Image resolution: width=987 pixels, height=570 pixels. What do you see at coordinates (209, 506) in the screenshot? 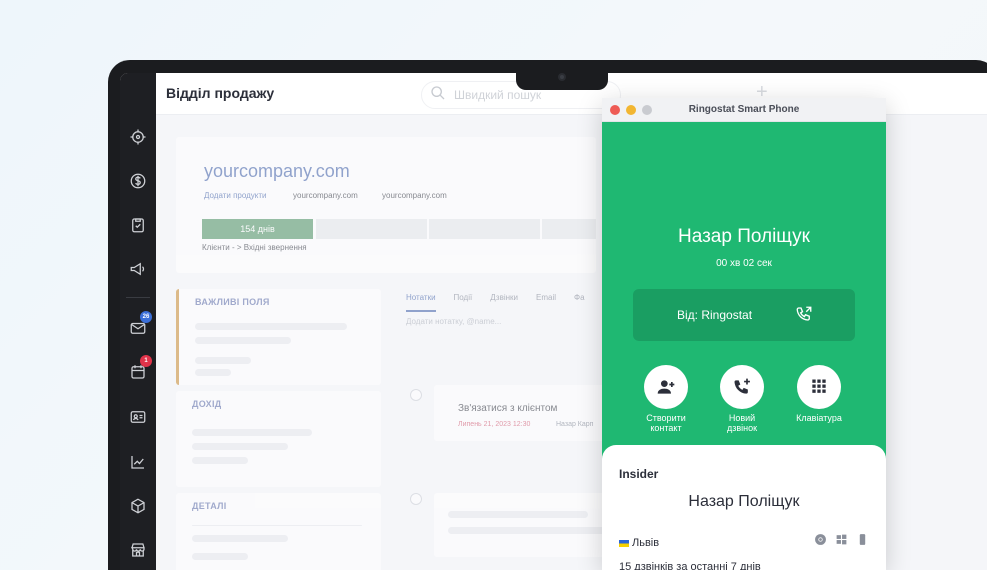
I see `section-title-details: ДЕТАЛІ` at bounding box center [209, 506].